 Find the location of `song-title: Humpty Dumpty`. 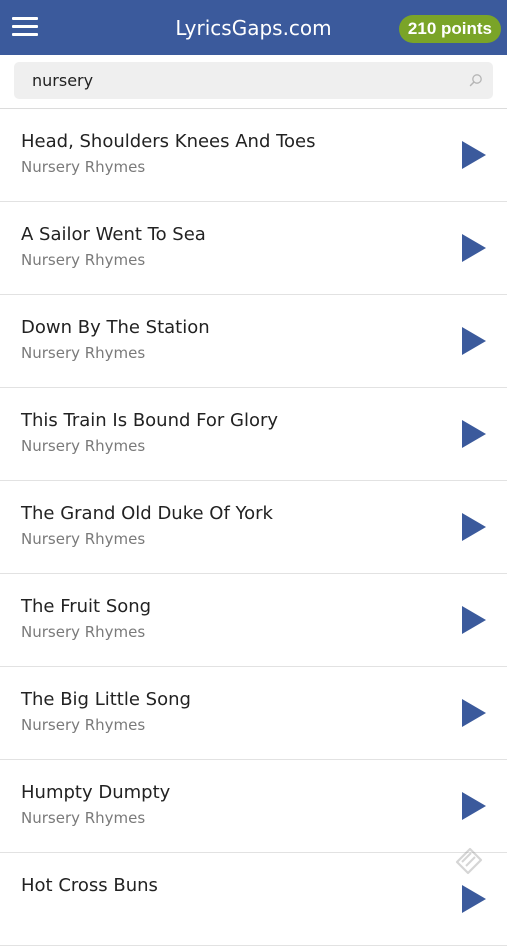

song-title: Humpty Dumpty is located at coordinates (96, 792).